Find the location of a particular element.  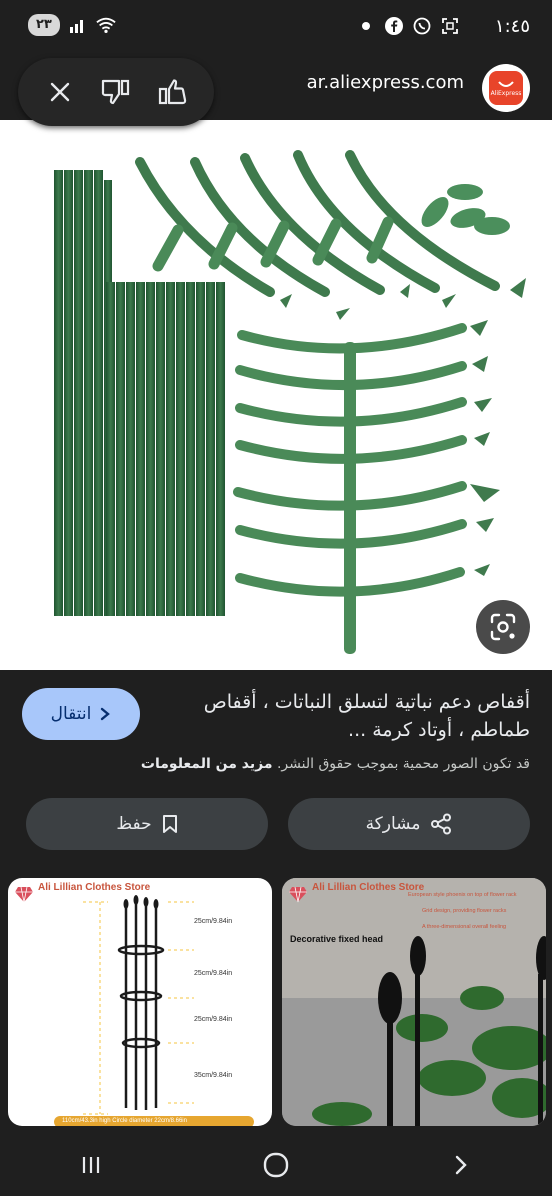

top-arc-rings is located at coordinates (317, 223).